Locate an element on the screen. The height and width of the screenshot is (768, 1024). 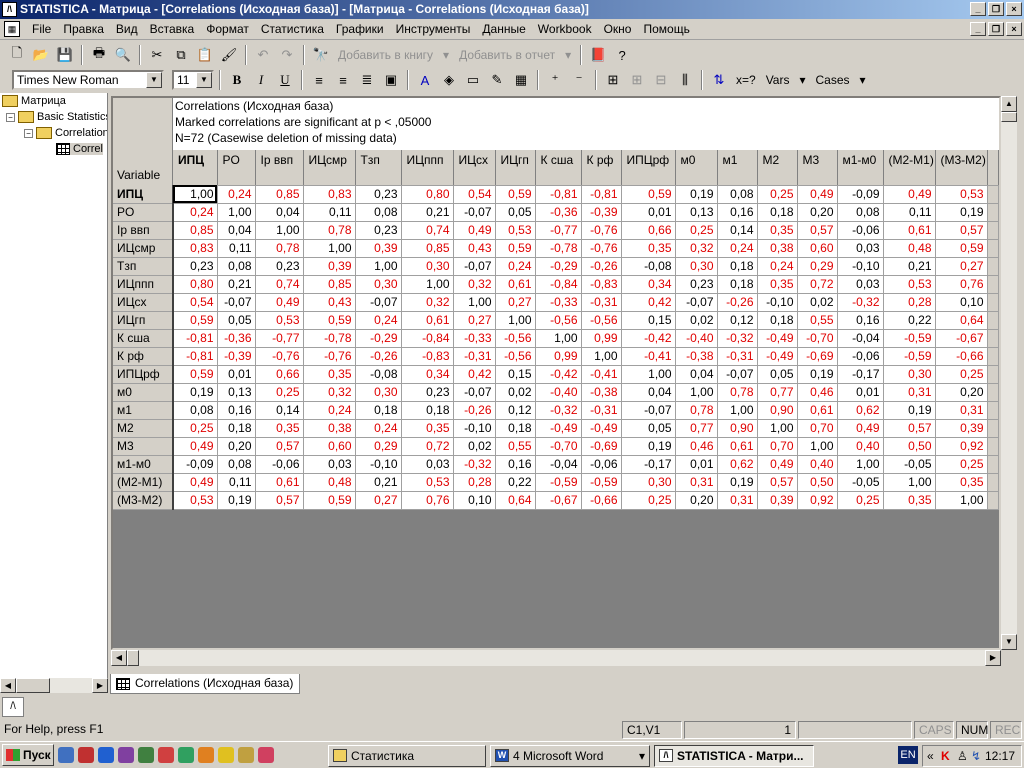
copy-icon: ⧉ is located at coordinates (181, 55).